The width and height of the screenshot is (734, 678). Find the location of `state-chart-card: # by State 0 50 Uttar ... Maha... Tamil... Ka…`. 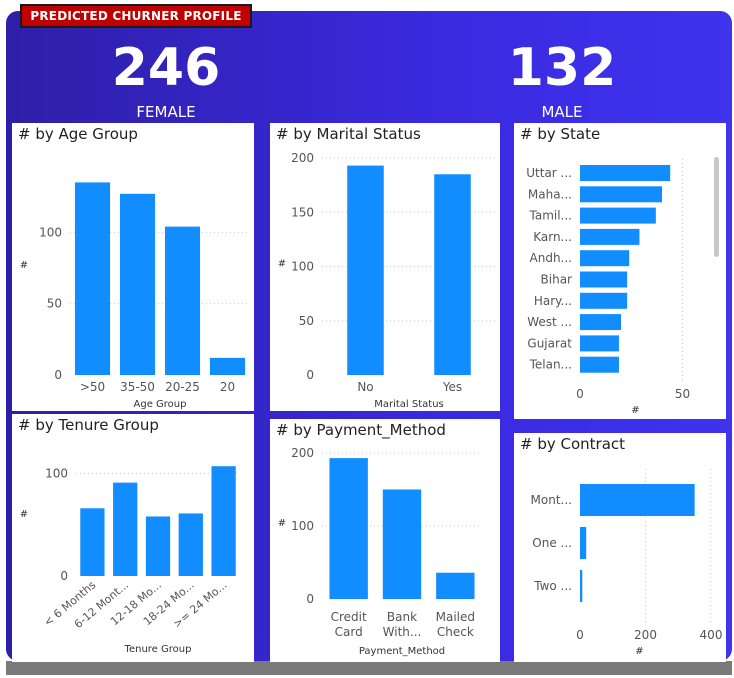

state-chart-card: # by State 0 50 Uttar ... Maha... Tamil... Ka… is located at coordinates (620, 271).